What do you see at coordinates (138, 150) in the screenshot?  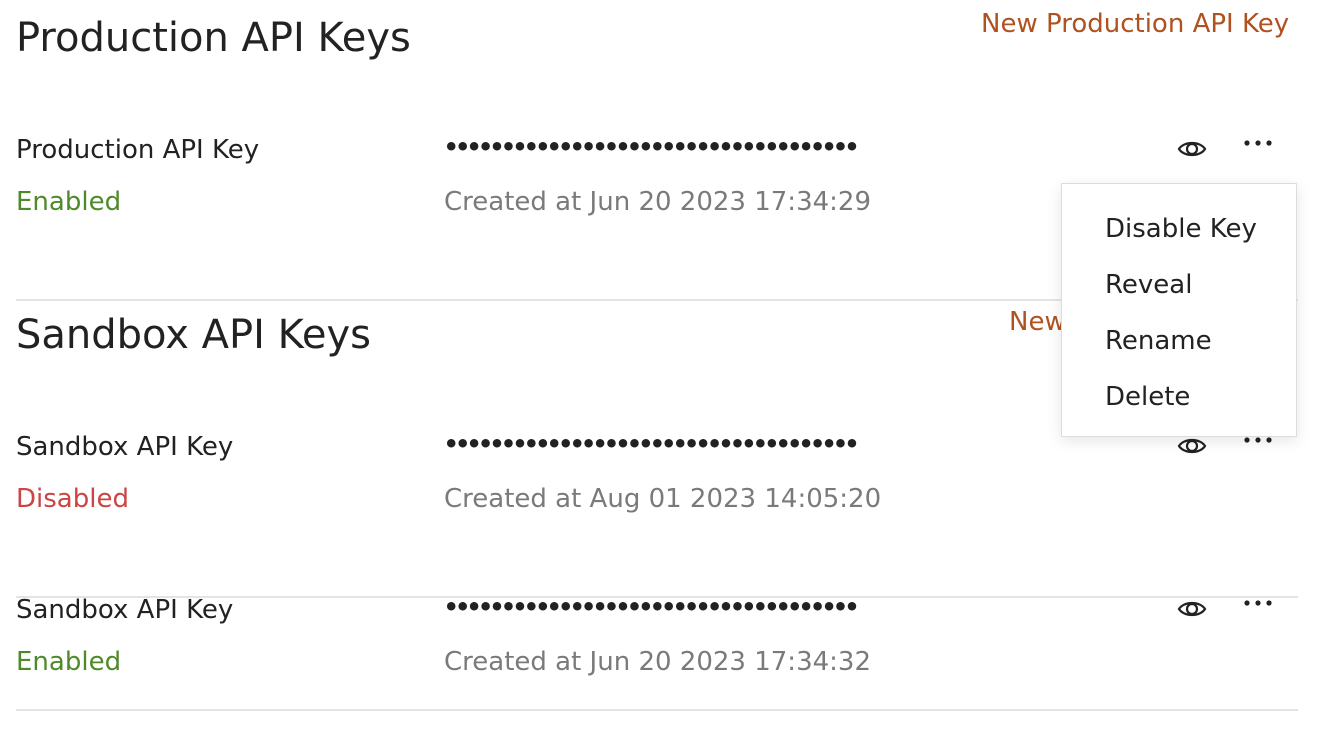 I see `key-name: Production API Key` at bounding box center [138, 150].